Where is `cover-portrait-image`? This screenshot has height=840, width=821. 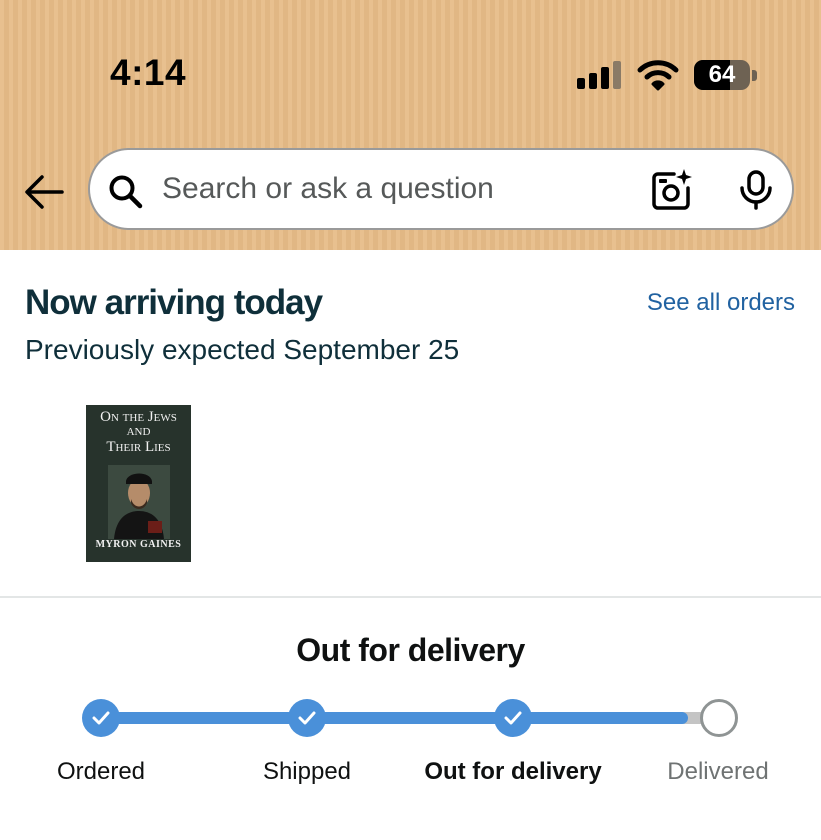
cover-portrait-image is located at coordinates (139, 502).